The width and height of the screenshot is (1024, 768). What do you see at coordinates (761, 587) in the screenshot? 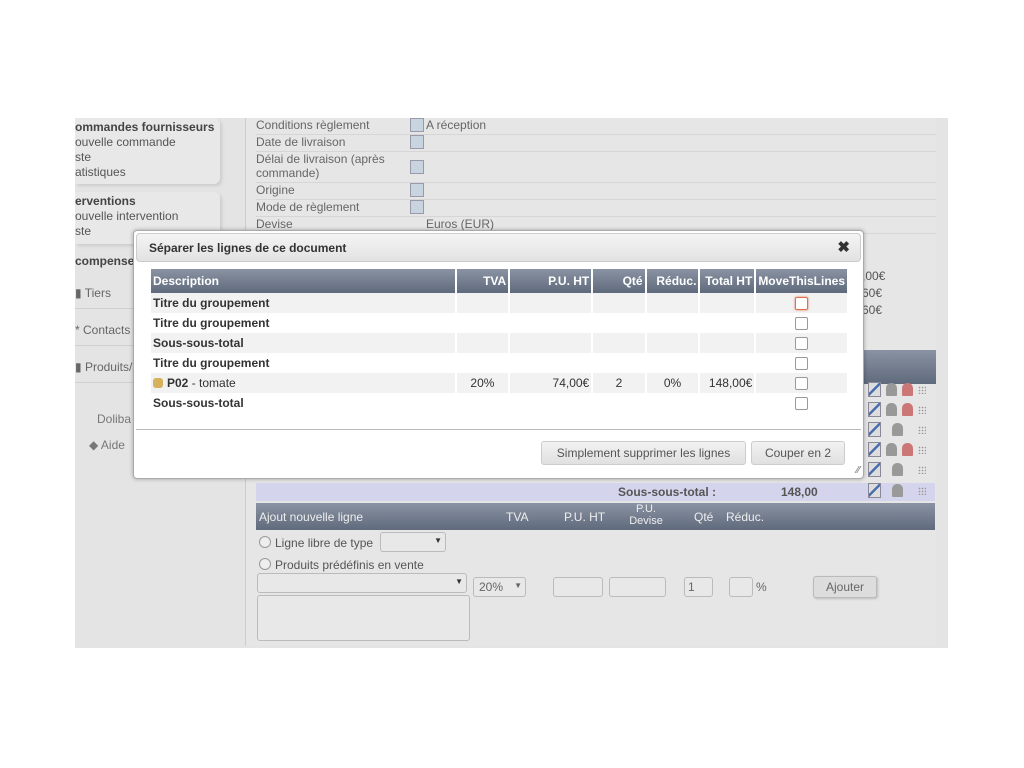
I see `percent-label: %` at bounding box center [761, 587].